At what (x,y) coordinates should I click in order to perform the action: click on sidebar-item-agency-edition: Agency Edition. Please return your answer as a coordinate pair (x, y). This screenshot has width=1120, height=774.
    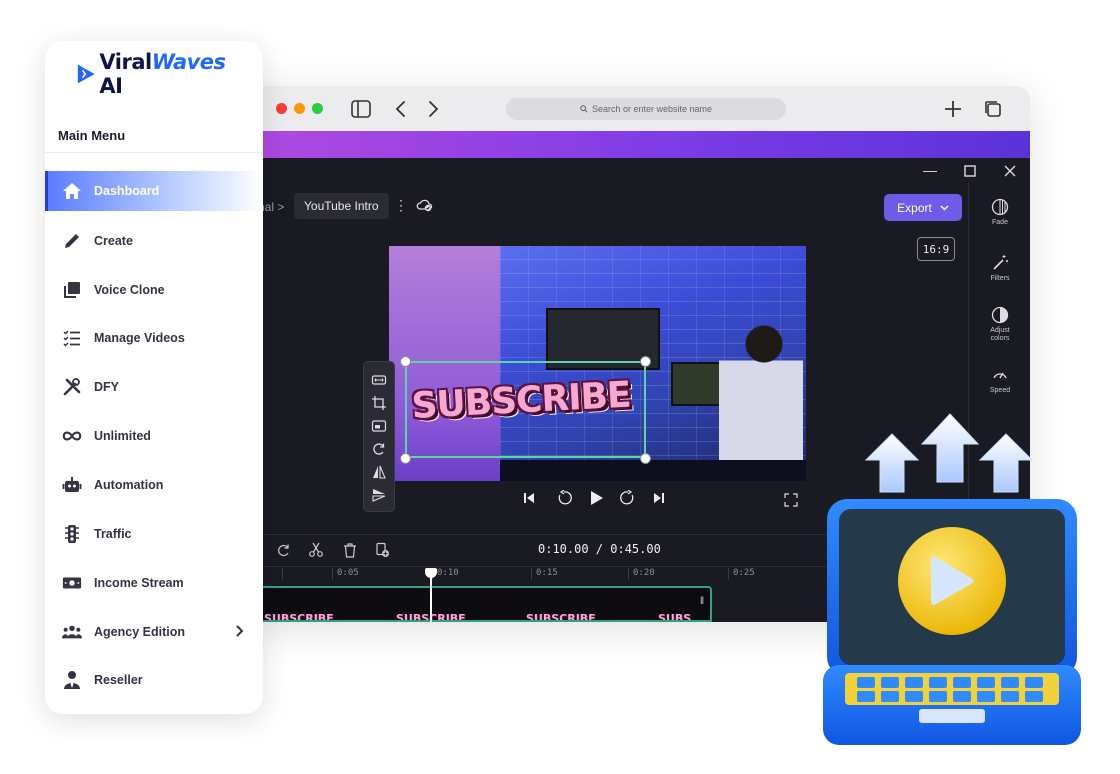
    Looking at the image, I should click on (154, 632).